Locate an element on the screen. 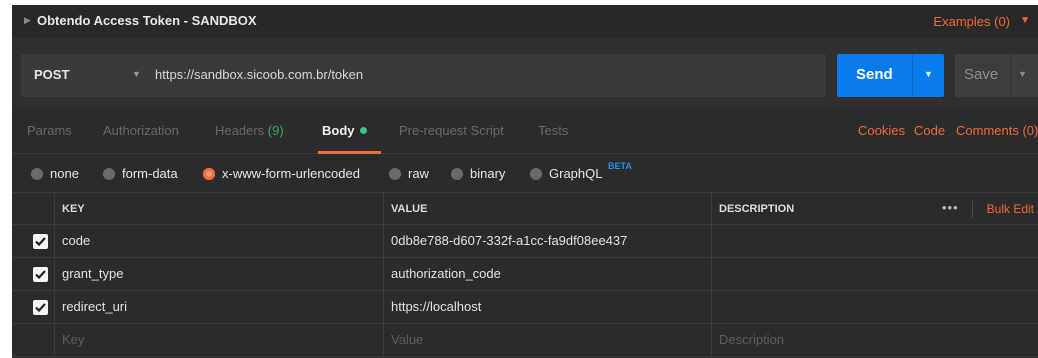  radio-label: none is located at coordinates (64, 173).